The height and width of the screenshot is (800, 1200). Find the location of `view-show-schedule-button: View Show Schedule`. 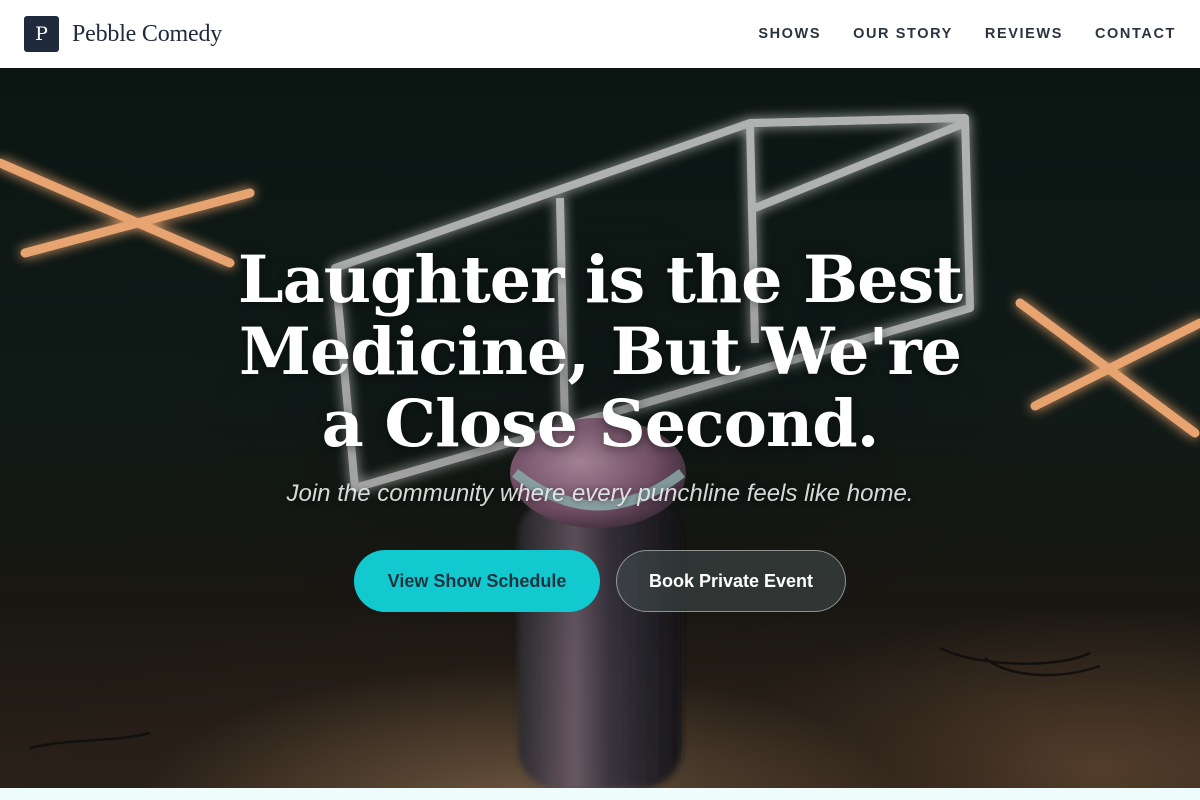

view-show-schedule-button: View Show Schedule is located at coordinates (477, 581).